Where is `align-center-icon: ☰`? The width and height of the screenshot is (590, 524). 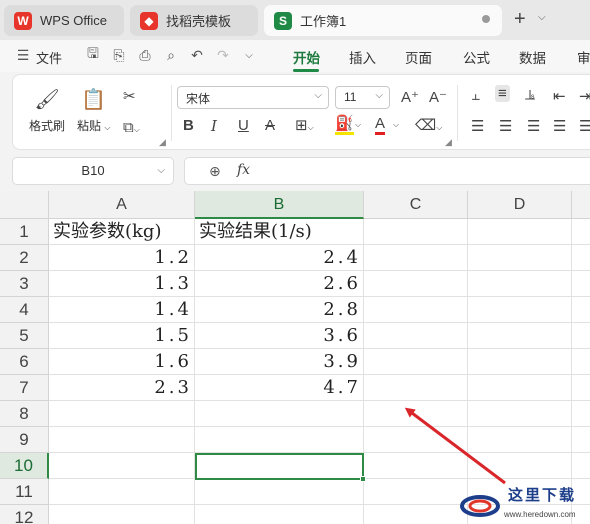 align-center-icon: ☰ is located at coordinates (505, 126).